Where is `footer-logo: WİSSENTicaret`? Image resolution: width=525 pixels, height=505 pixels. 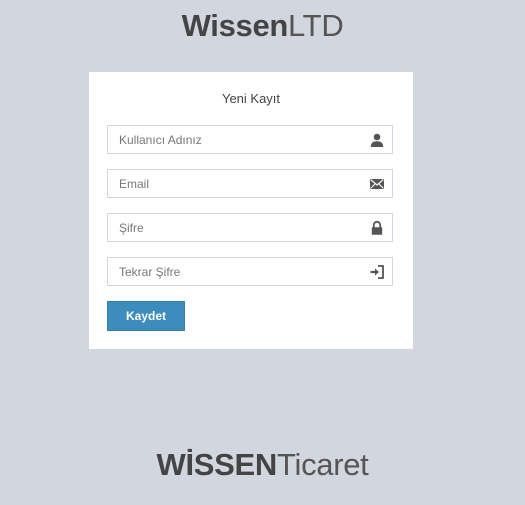
footer-logo: WİSSENTicaret is located at coordinates (262, 465).